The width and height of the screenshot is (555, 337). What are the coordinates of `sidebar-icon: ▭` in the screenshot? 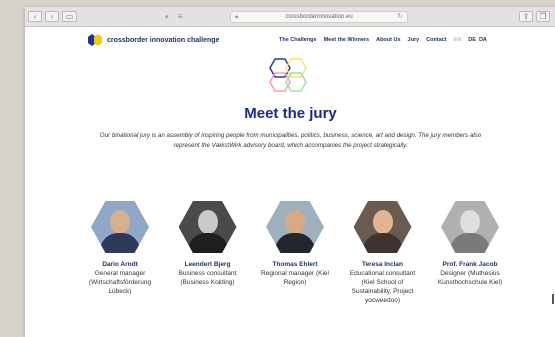 It's located at (69, 16).